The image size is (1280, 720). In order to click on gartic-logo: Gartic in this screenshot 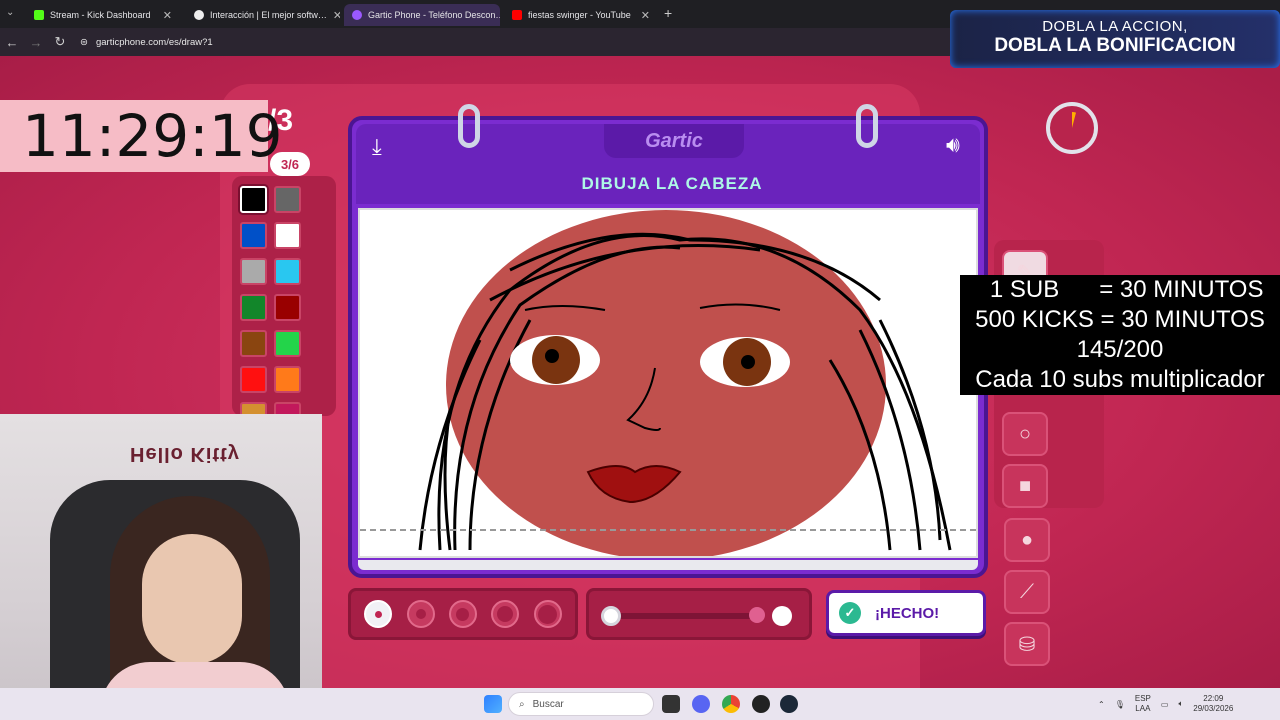, I will do `click(674, 141)`.